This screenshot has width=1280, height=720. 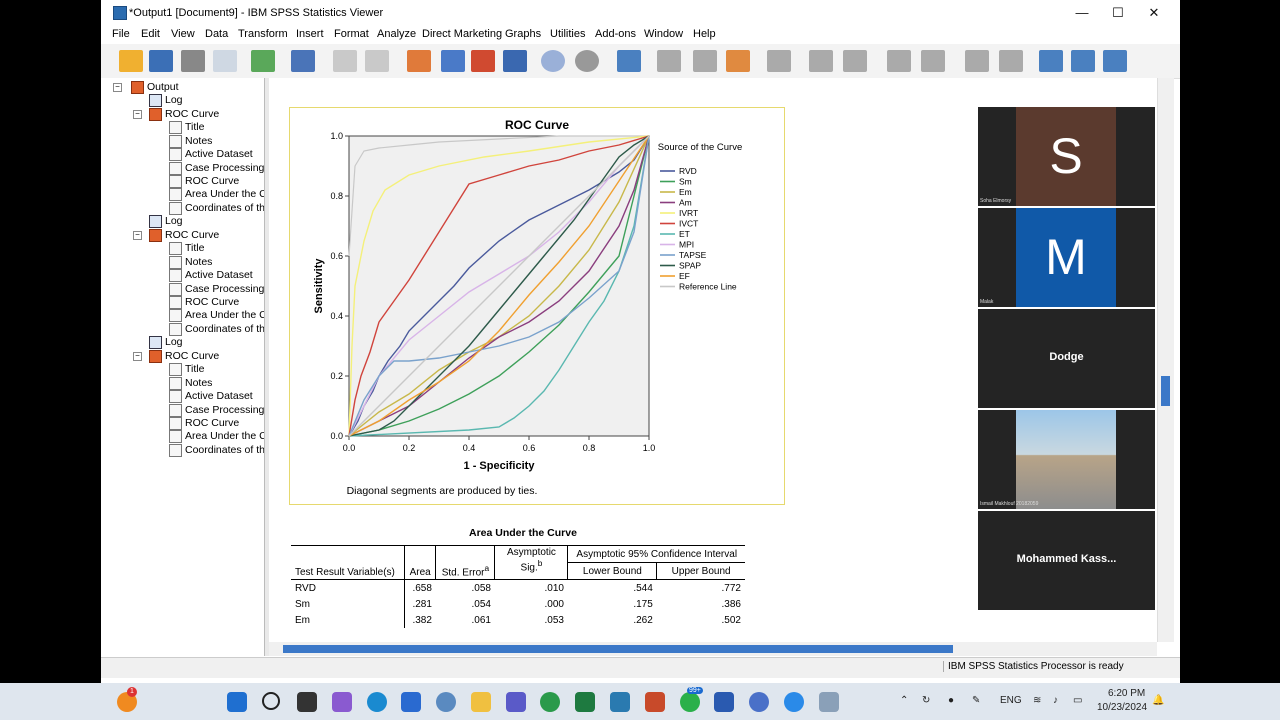 What do you see at coordinates (794, 702) in the screenshot?
I see `zoom-icon` at bounding box center [794, 702].